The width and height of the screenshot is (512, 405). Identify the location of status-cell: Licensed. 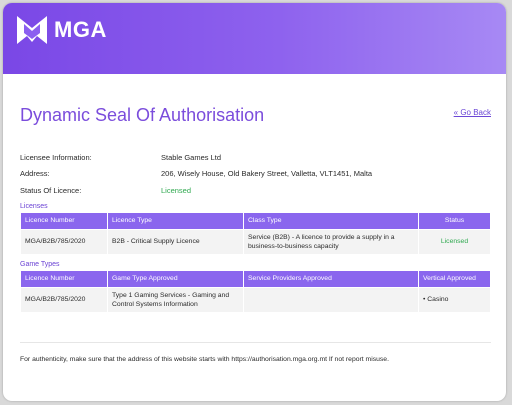
(454, 241).